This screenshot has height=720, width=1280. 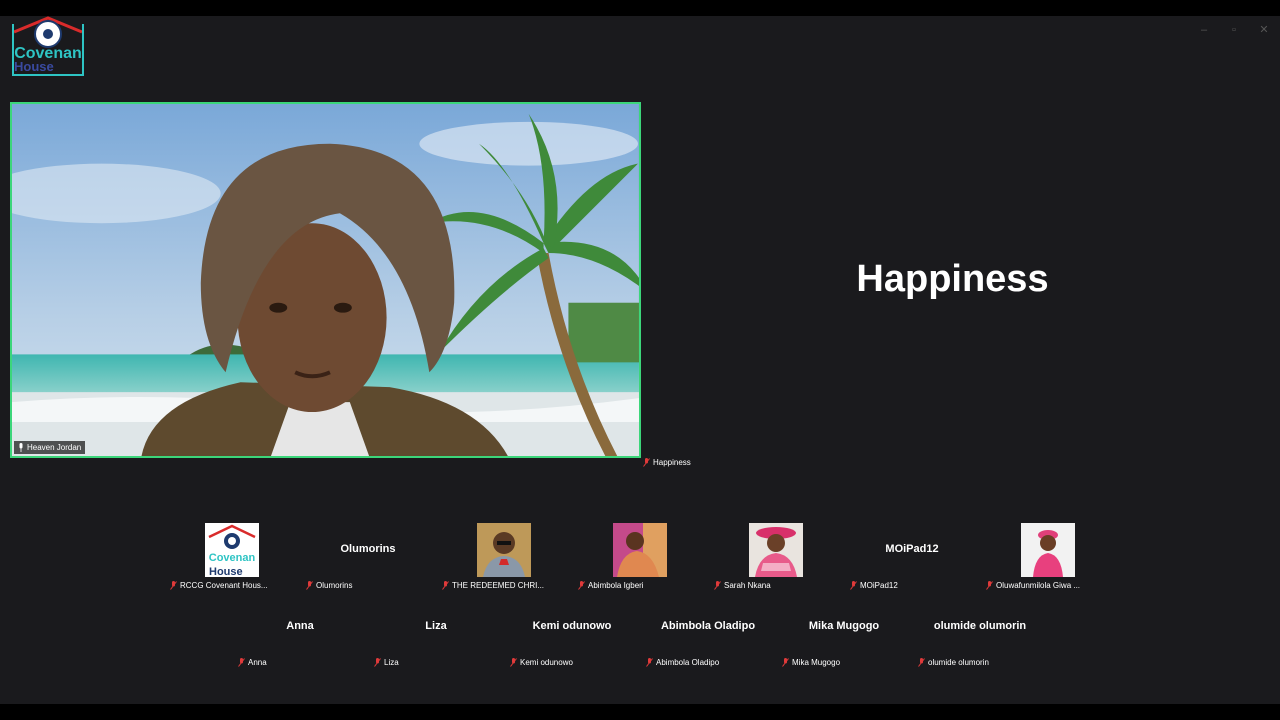 What do you see at coordinates (546, 662) in the screenshot?
I see `participant-name: Kemi odunowo` at bounding box center [546, 662].